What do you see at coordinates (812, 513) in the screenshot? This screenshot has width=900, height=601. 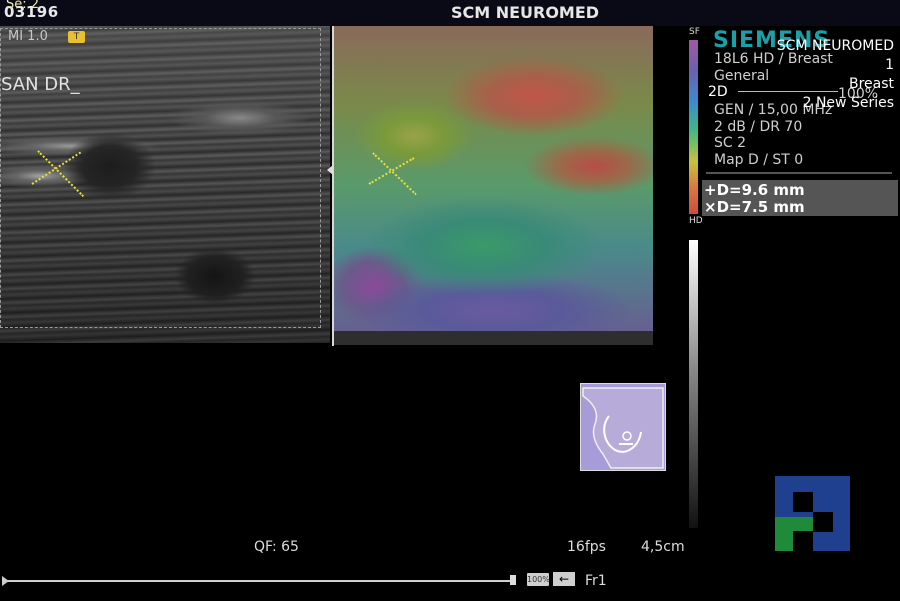 I see `neuromed-logo` at bounding box center [812, 513].